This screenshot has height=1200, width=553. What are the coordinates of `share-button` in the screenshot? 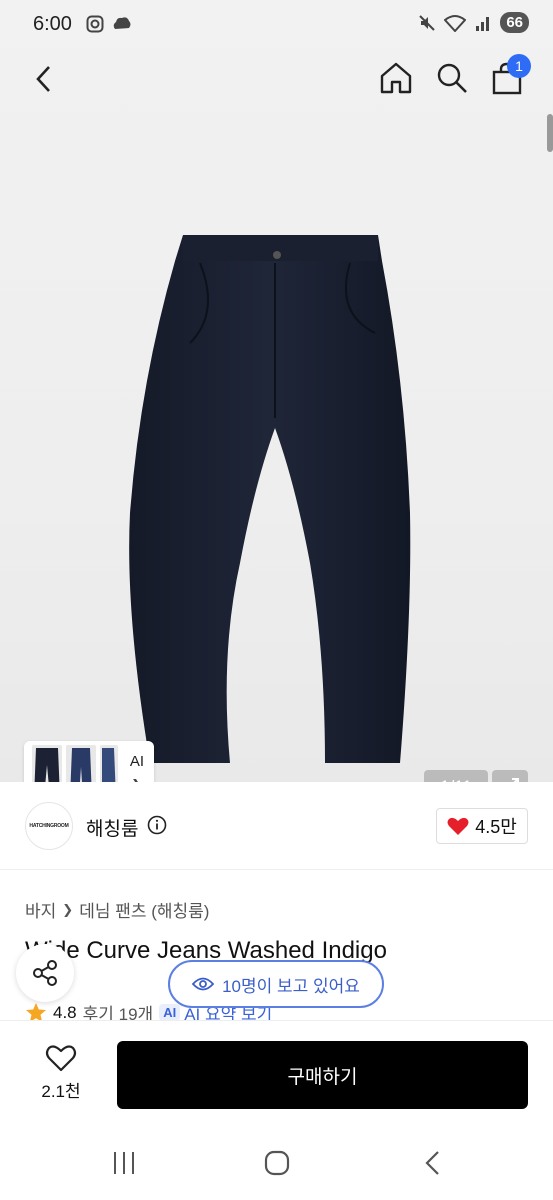 It's located at (45, 973).